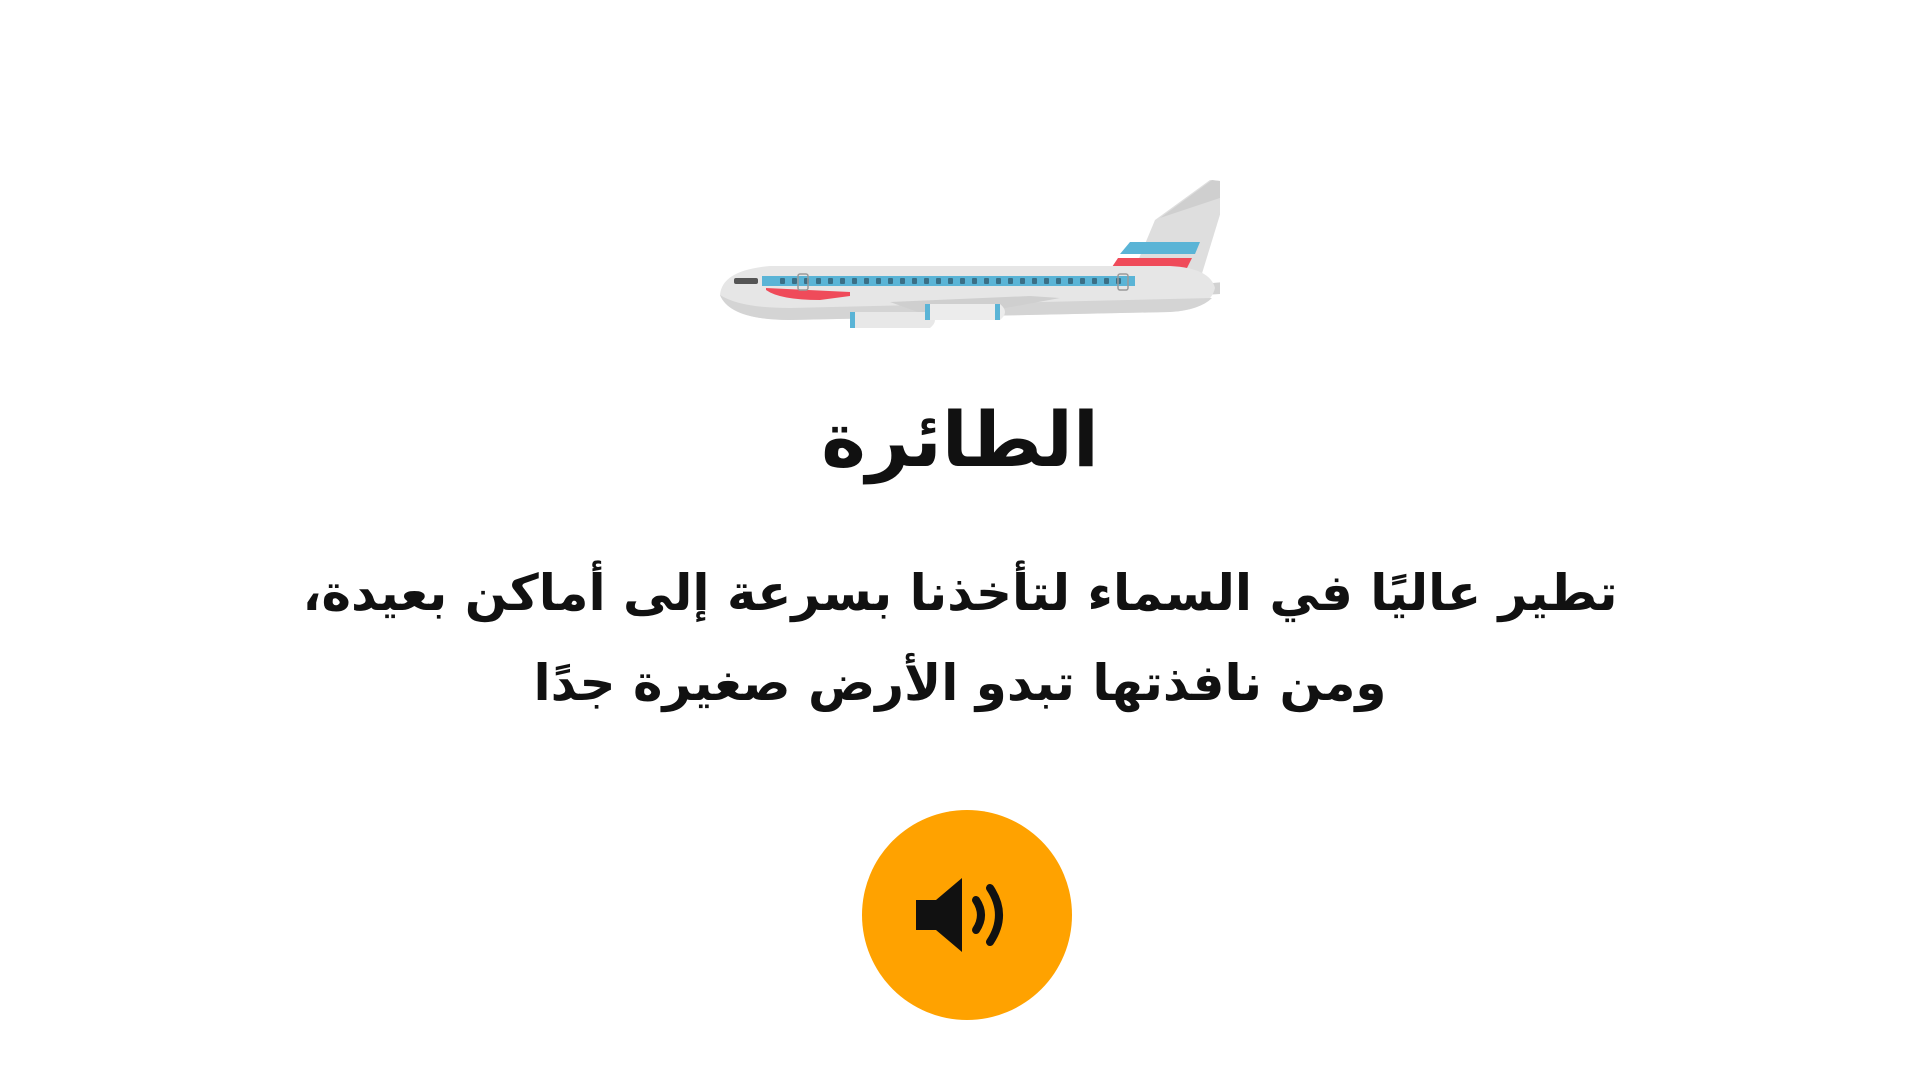 This screenshot has height=1080, width=1920. Describe the element at coordinates (959, 915) in the screenshot. I see `speaker-icon` at that location.